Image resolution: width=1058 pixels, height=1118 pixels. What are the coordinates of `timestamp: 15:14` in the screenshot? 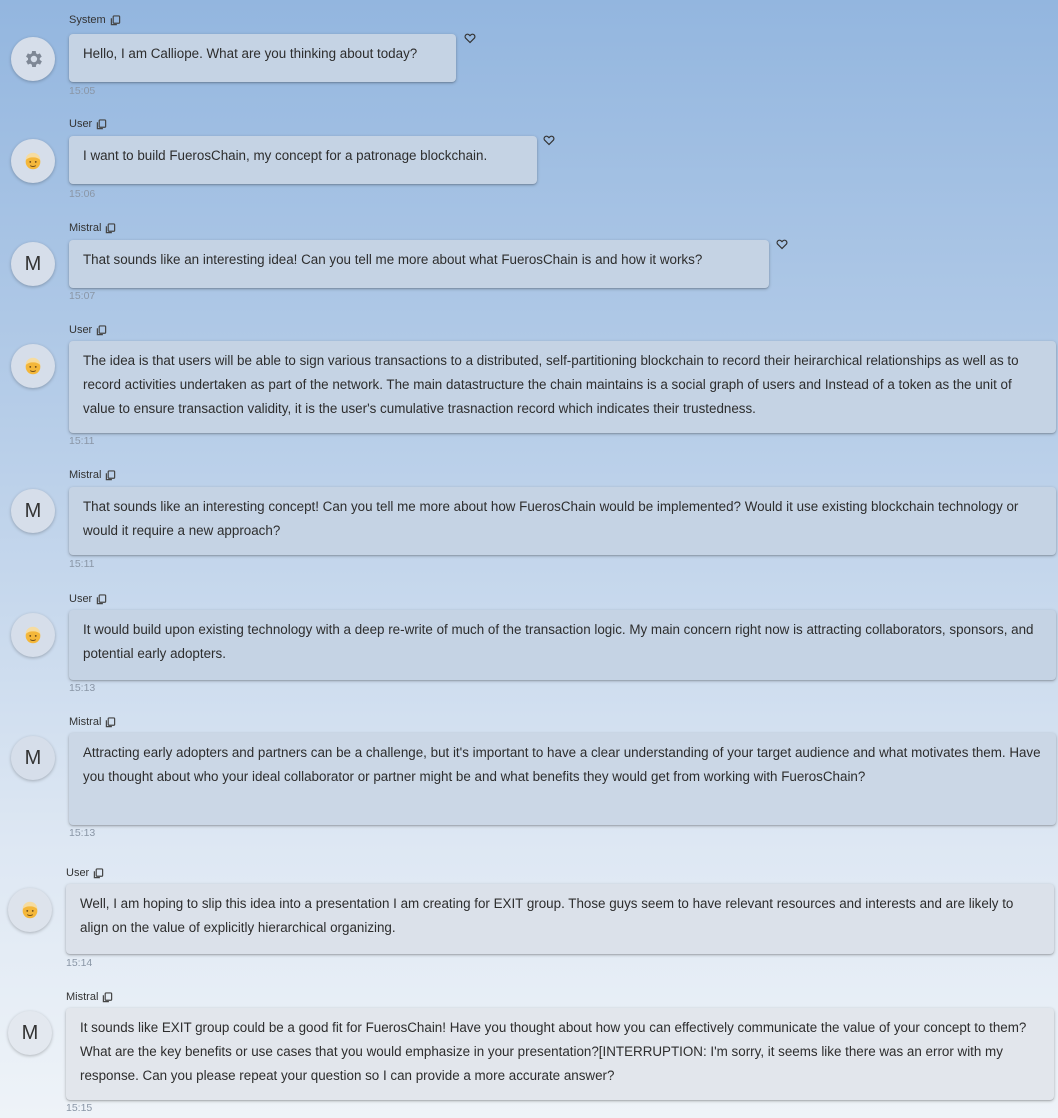 It's located at (79, 963).